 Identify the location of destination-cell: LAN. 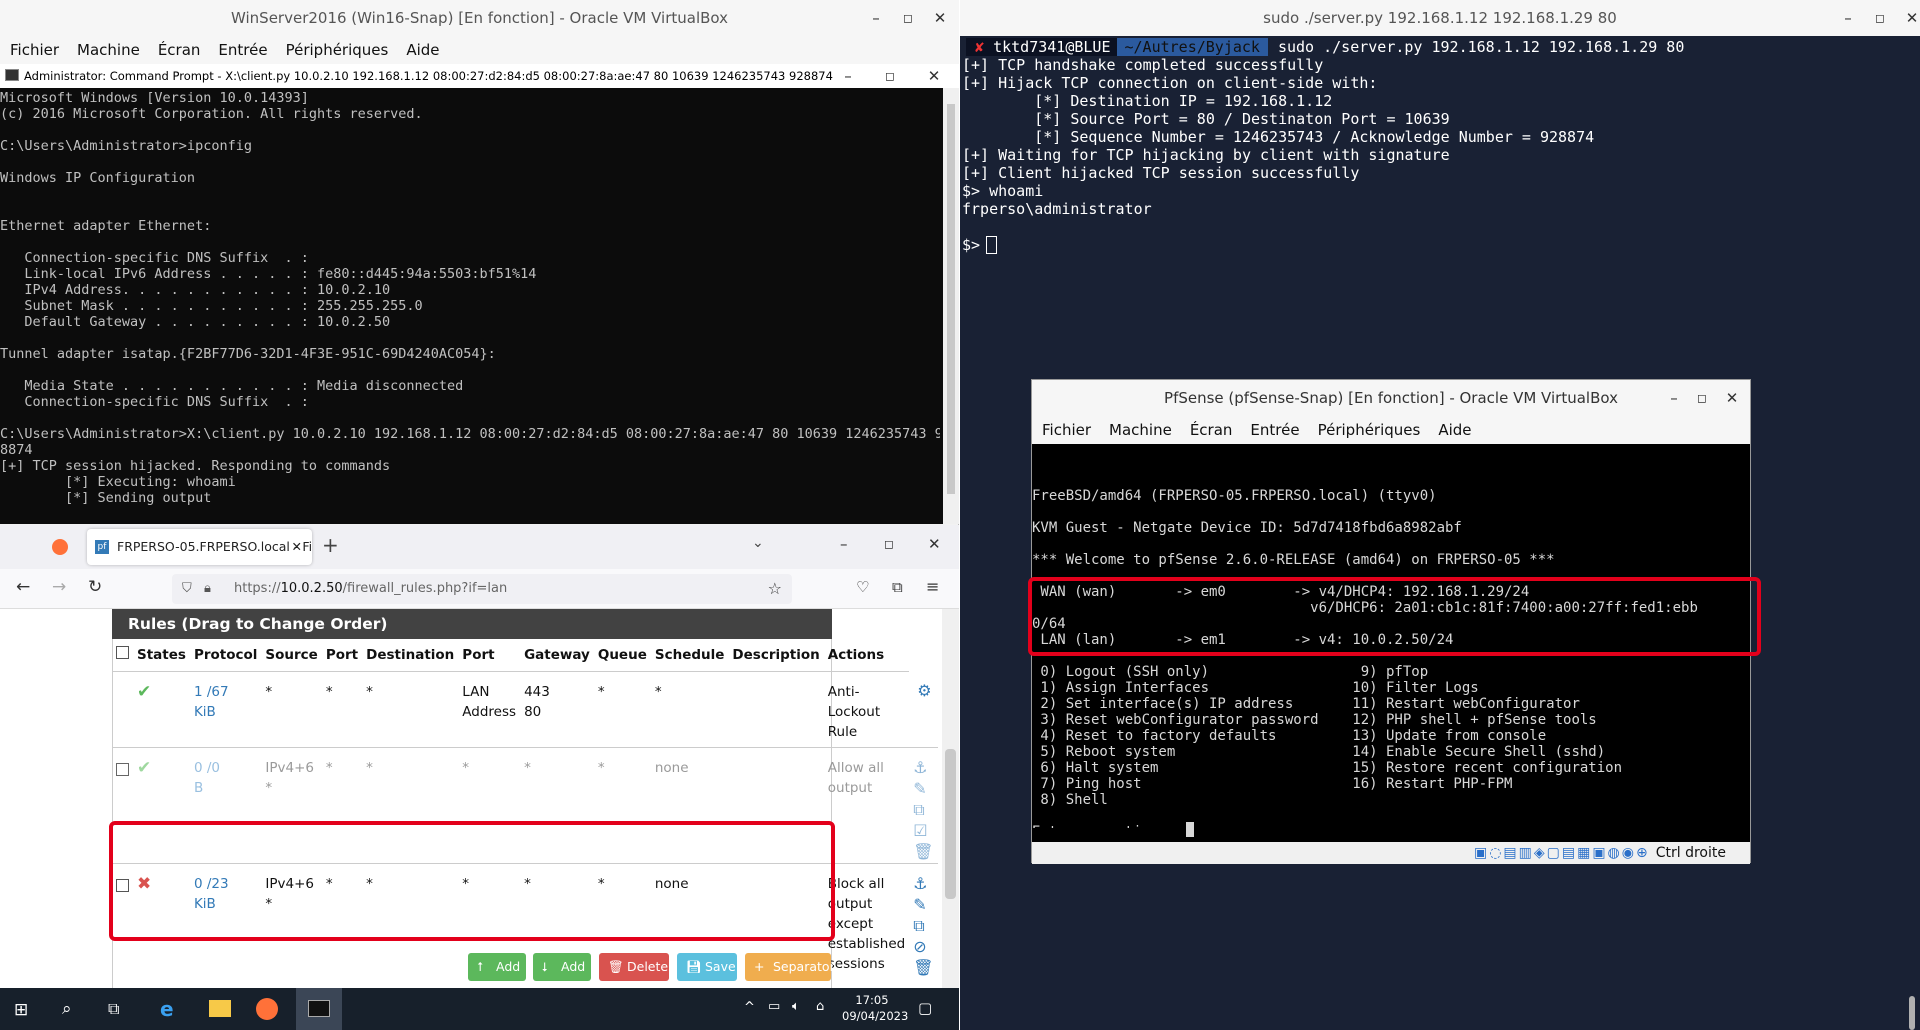
(476, 691).